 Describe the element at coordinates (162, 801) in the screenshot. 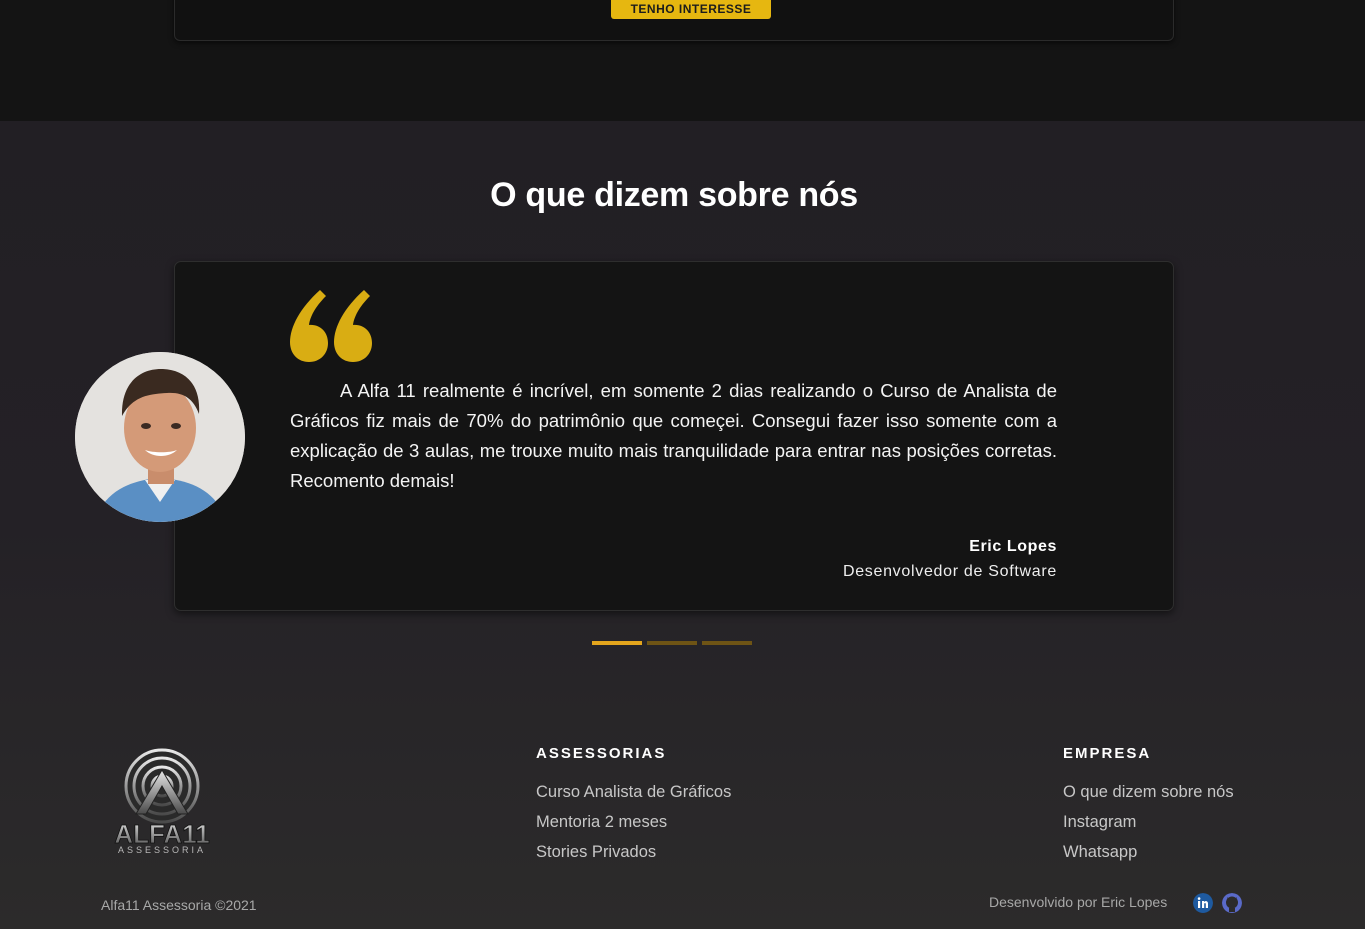

I see `alfa11-logo: ALFA11 ASSESSORIA` at that location.